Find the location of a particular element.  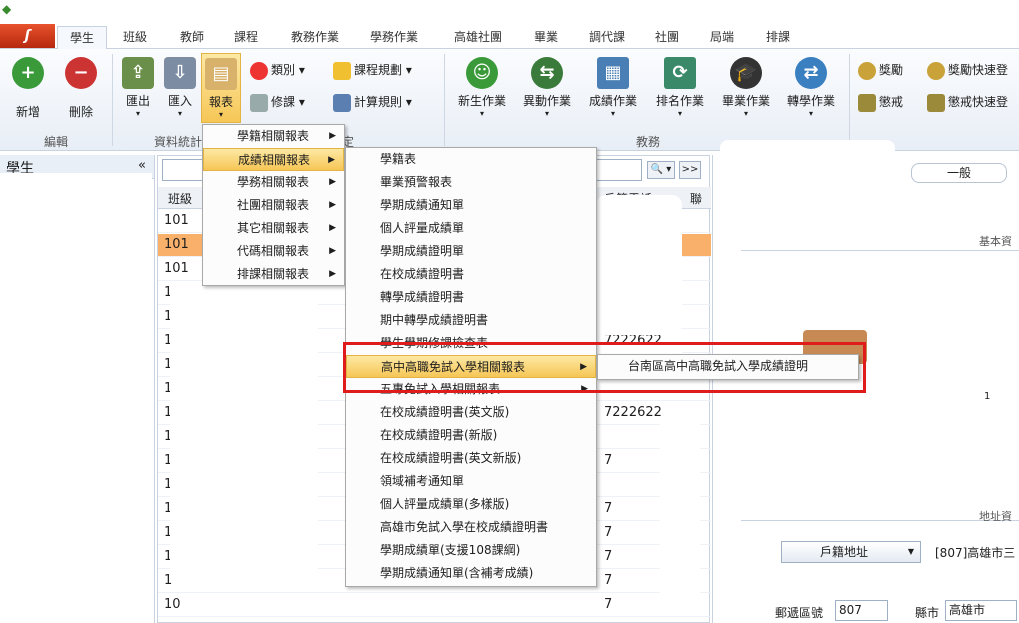

punish-quick-icon is located at coordinates (936, 102).